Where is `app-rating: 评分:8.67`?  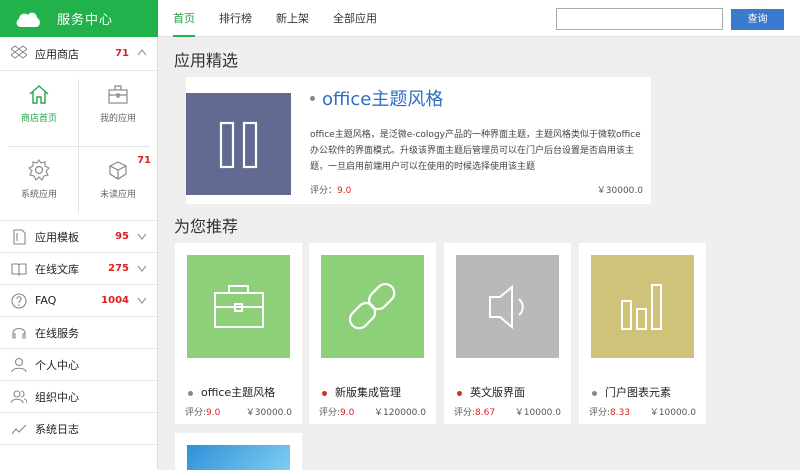 app-rating: 评分:8.67 is located at coordinates (474, 411).